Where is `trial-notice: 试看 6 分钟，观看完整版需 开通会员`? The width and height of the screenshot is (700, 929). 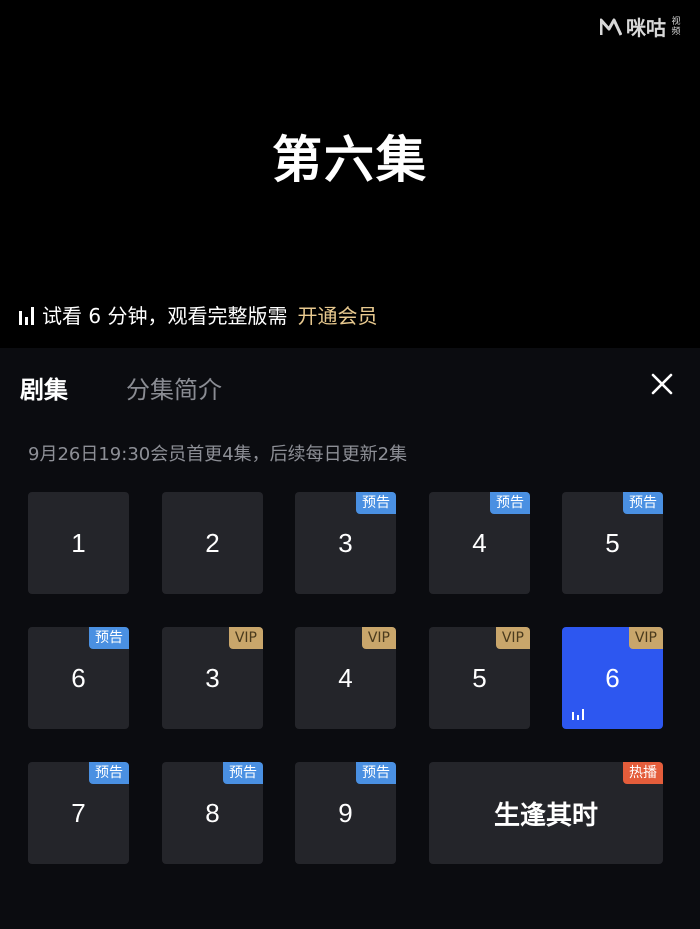 trial-notice: 试看 6 分钟，观看完整版需 开通会员 is located at coordinates (197, 314).